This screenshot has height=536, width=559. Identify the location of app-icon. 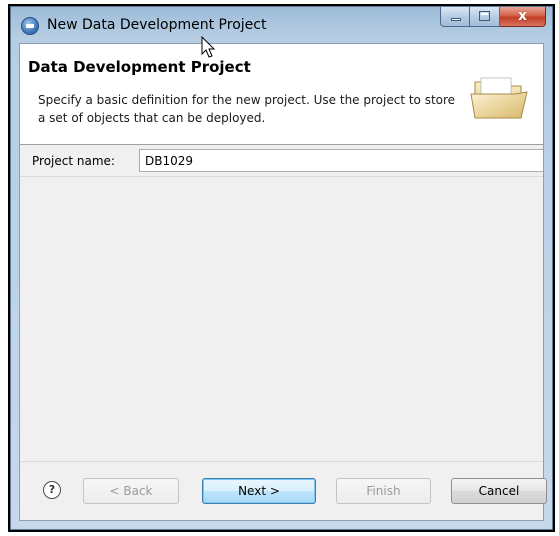
(30, 26).